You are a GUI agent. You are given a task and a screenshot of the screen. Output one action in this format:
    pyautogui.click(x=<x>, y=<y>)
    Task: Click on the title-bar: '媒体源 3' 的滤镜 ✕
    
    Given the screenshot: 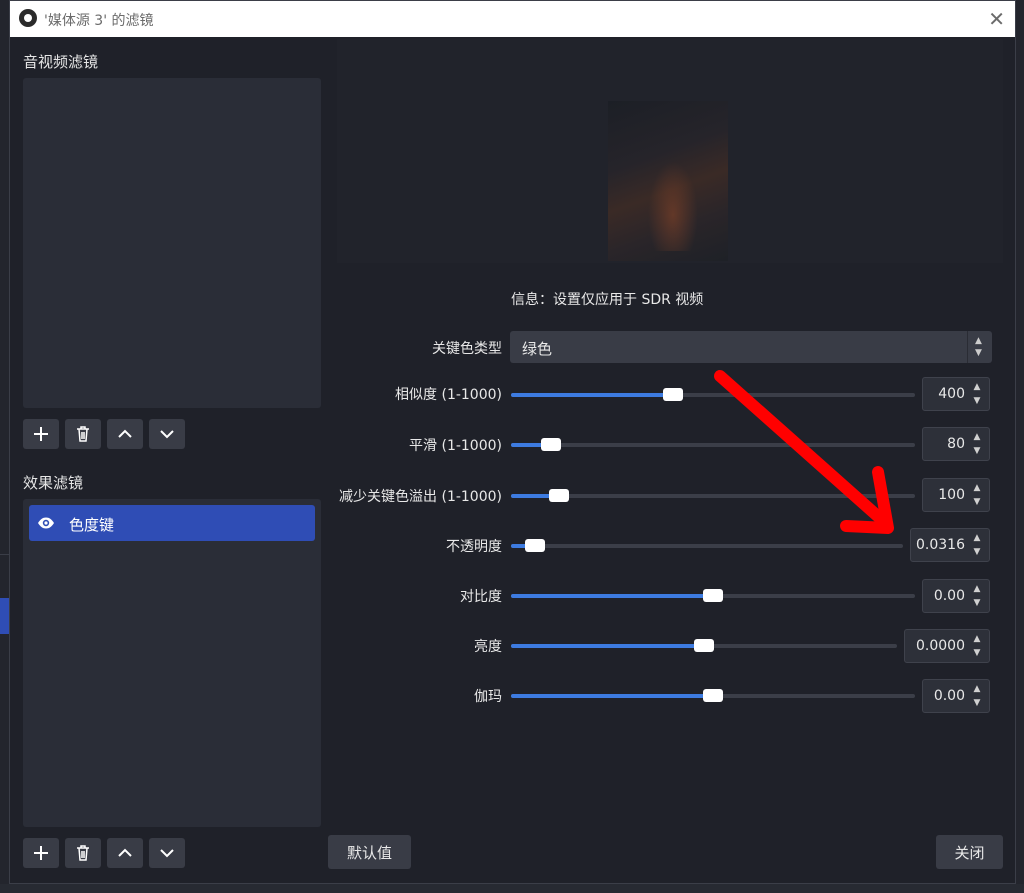 What is the action you would take?
    pyautogui.click(x=512, y=19)
    